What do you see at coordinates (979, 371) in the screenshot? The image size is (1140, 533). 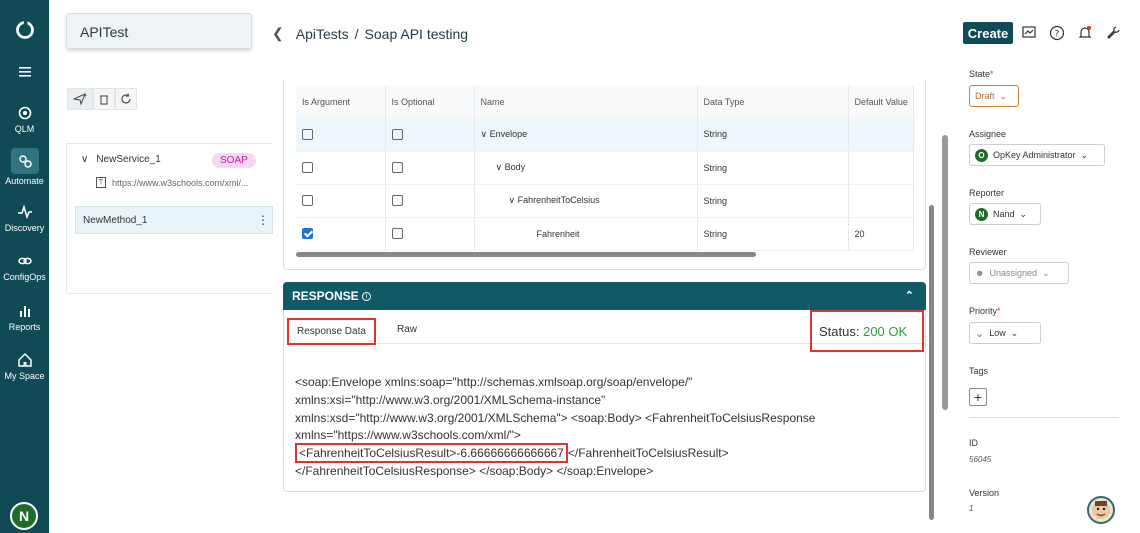 I see `tags-label: Tags` at bounding box center [979, 371].